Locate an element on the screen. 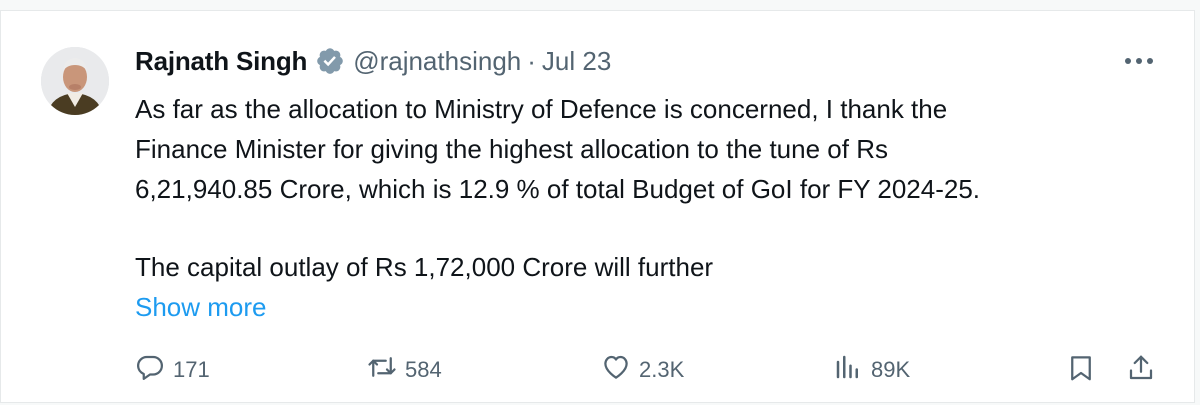 Image resolution: width=1200 pixels, height=405 pixels. repost-count: 584 is located at coordinates (423, 369).